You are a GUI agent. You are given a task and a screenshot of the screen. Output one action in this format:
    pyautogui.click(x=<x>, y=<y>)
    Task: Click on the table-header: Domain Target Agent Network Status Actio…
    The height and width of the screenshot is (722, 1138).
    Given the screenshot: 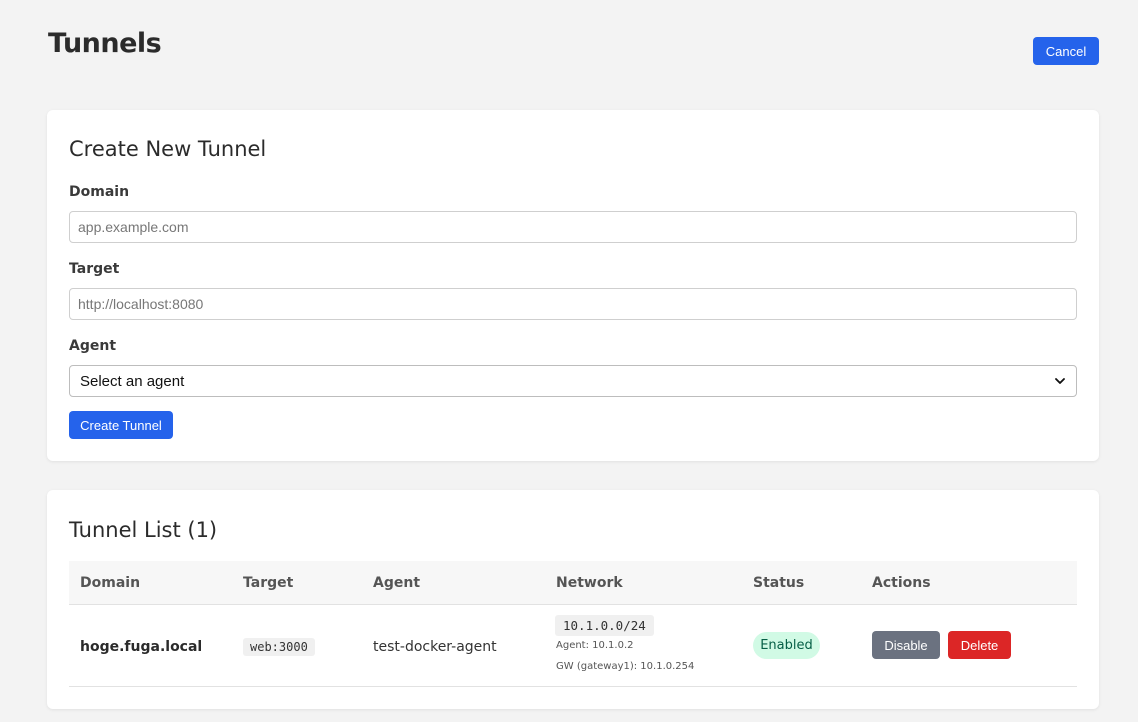 What is the action you would take?
    pyautogui.click(x=573, y=583)
    